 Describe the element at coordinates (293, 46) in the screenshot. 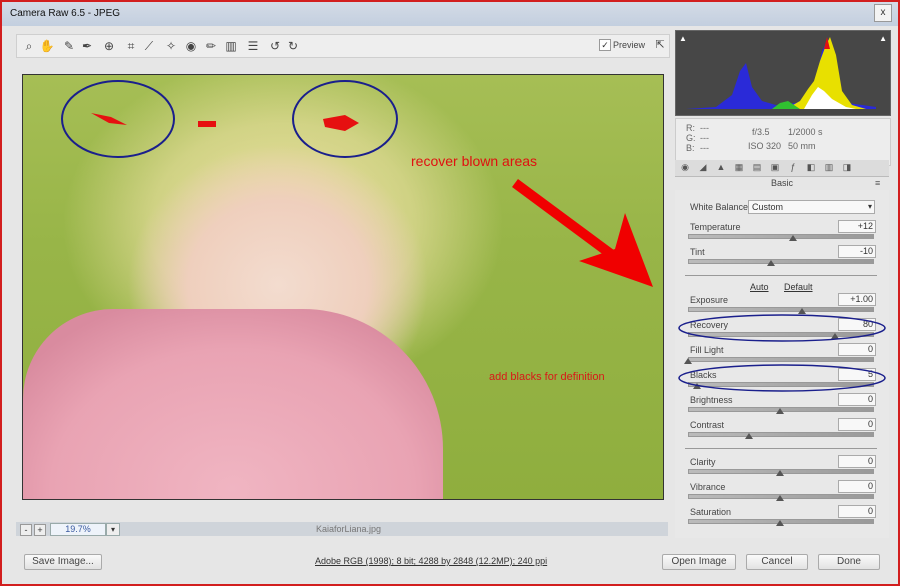

I see `rotate-right-icon: ↻` at that location.